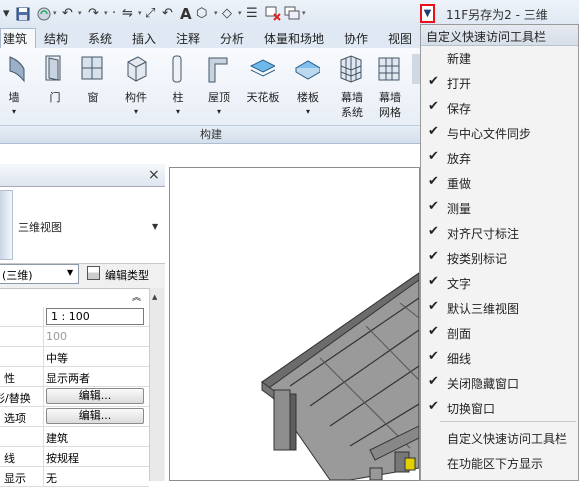  Describe the element at coordinates (176, 87) in the screenshot. I see `column-button: 柱 ▾` at that location.